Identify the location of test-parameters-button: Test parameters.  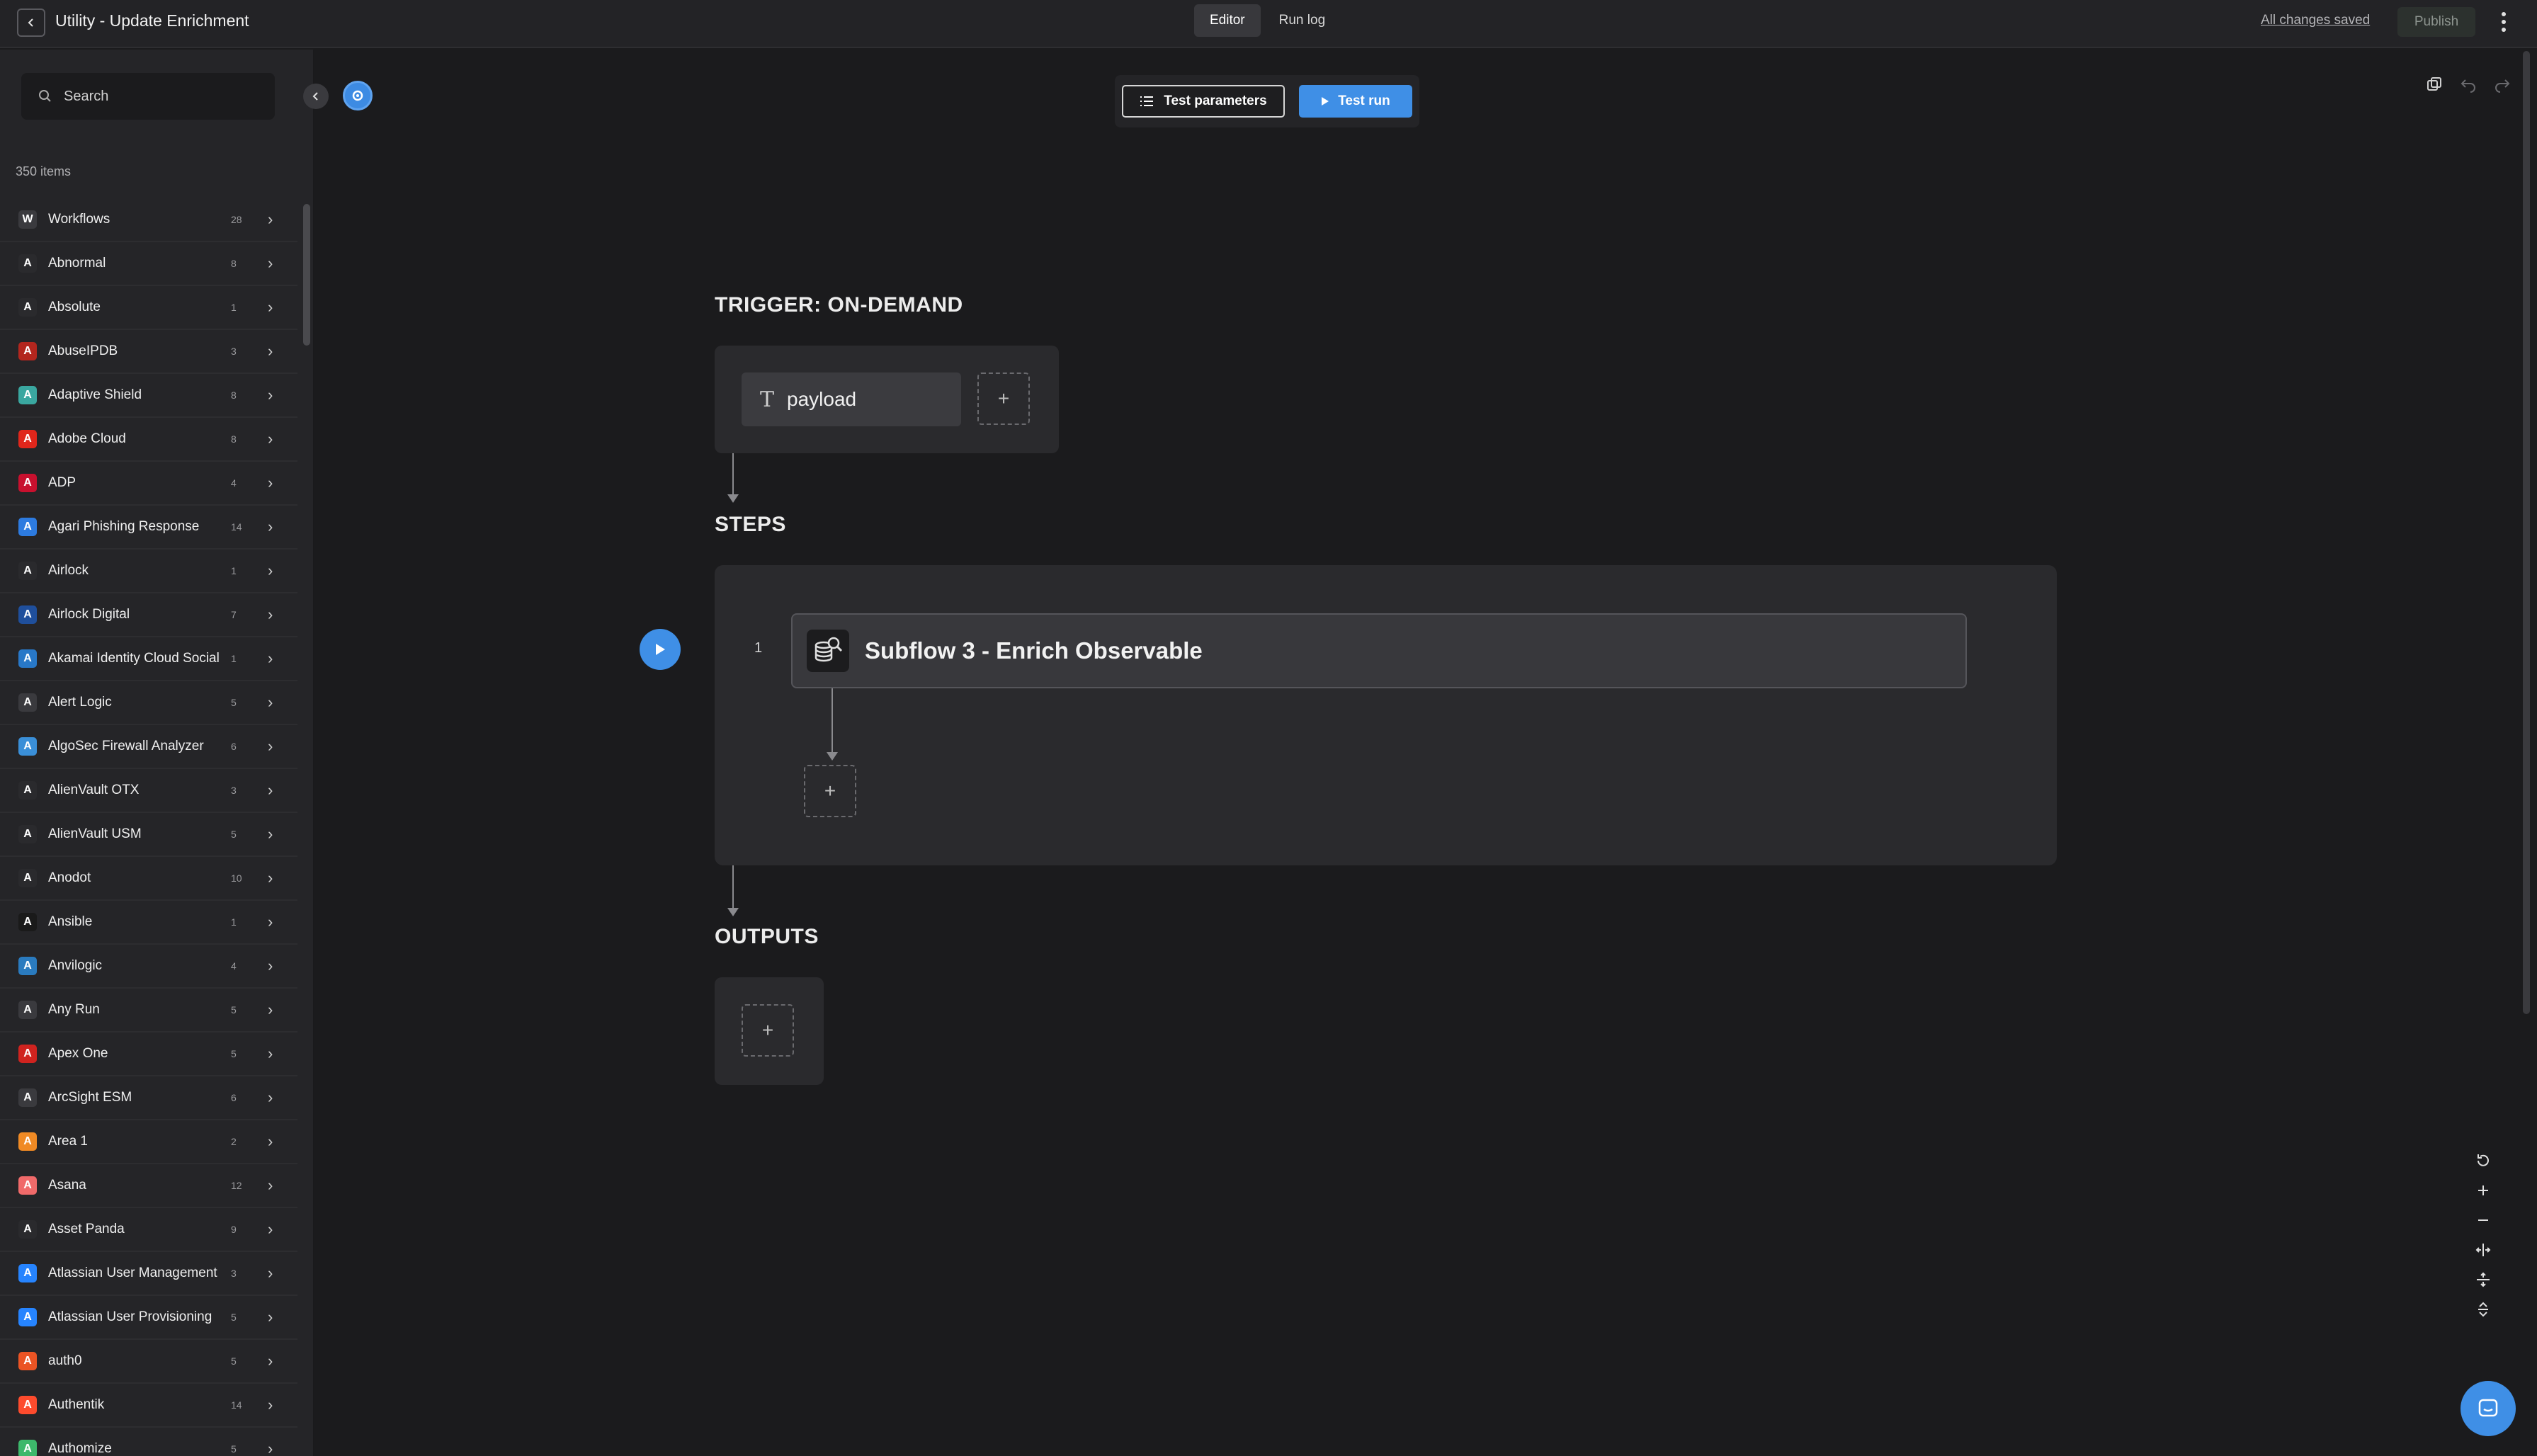
(1203, 102).